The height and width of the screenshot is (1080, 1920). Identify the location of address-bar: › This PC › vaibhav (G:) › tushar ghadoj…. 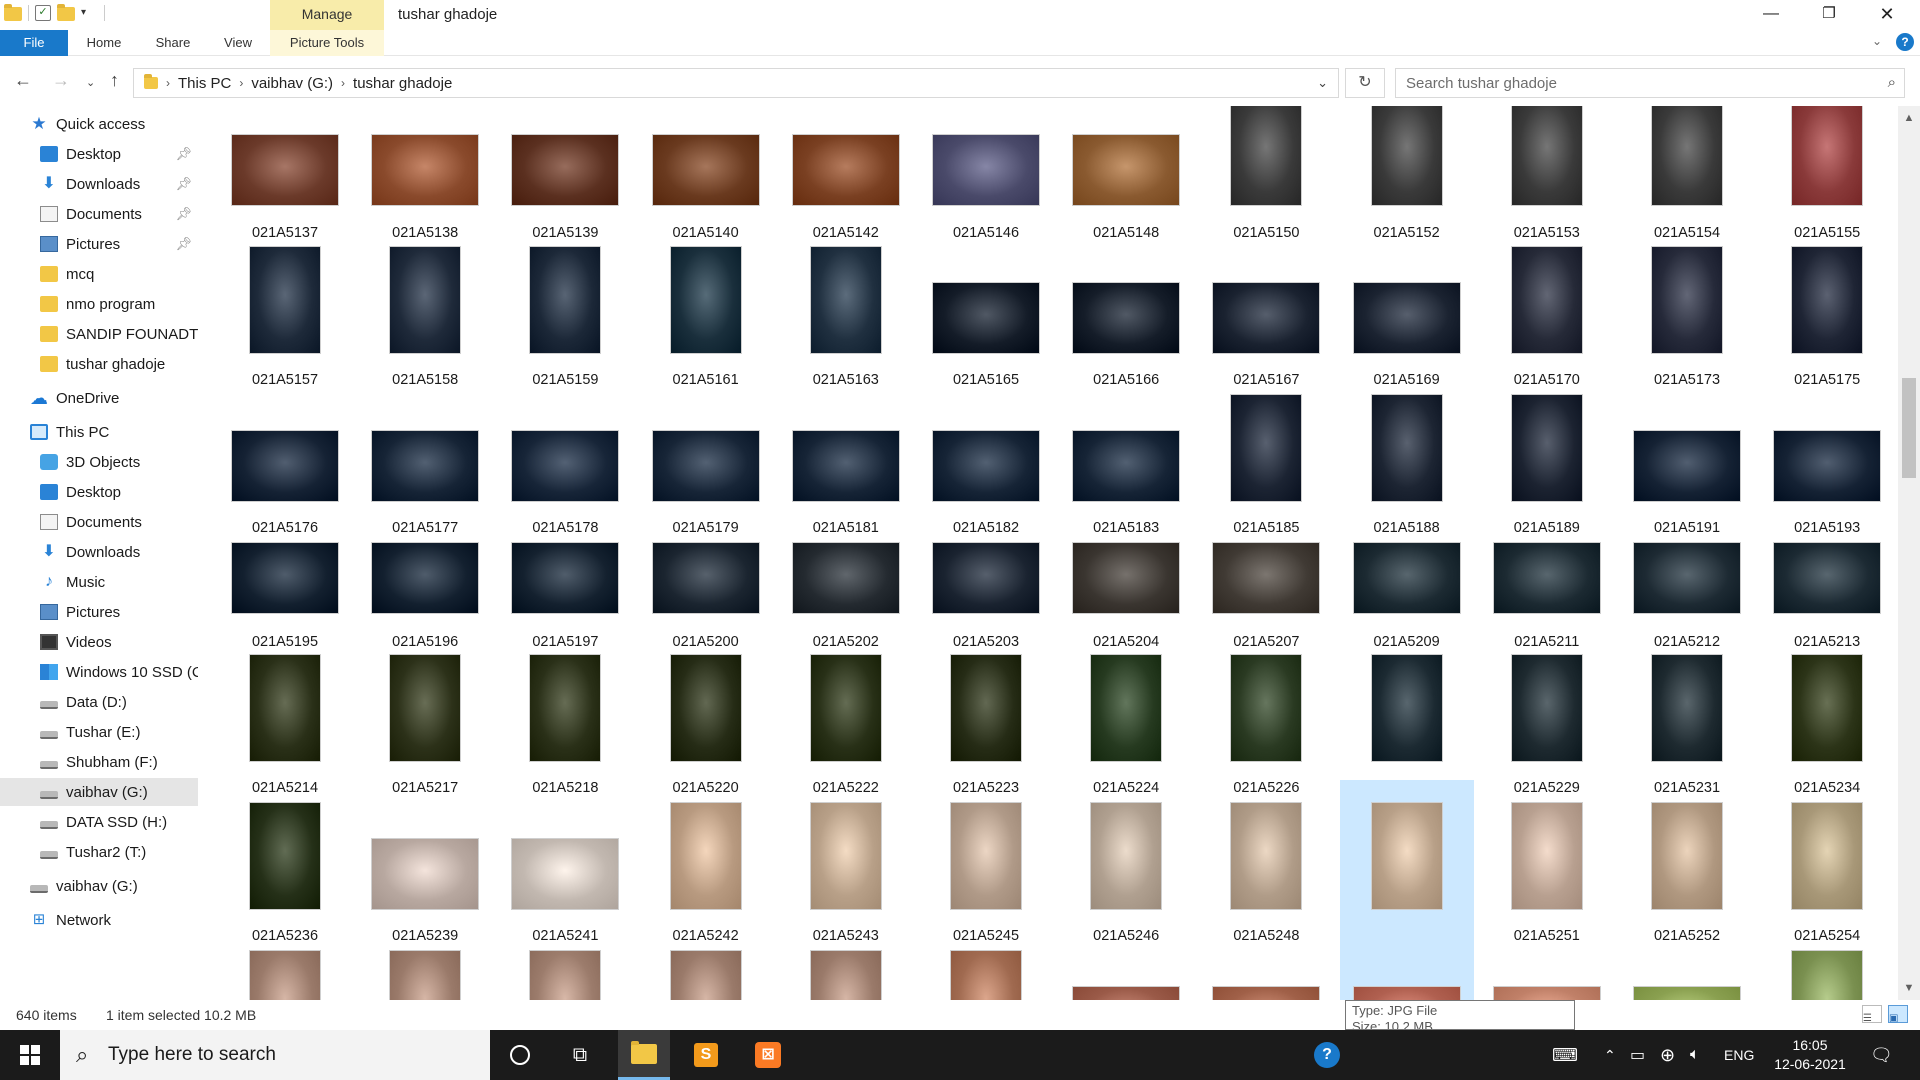
(736, 83).